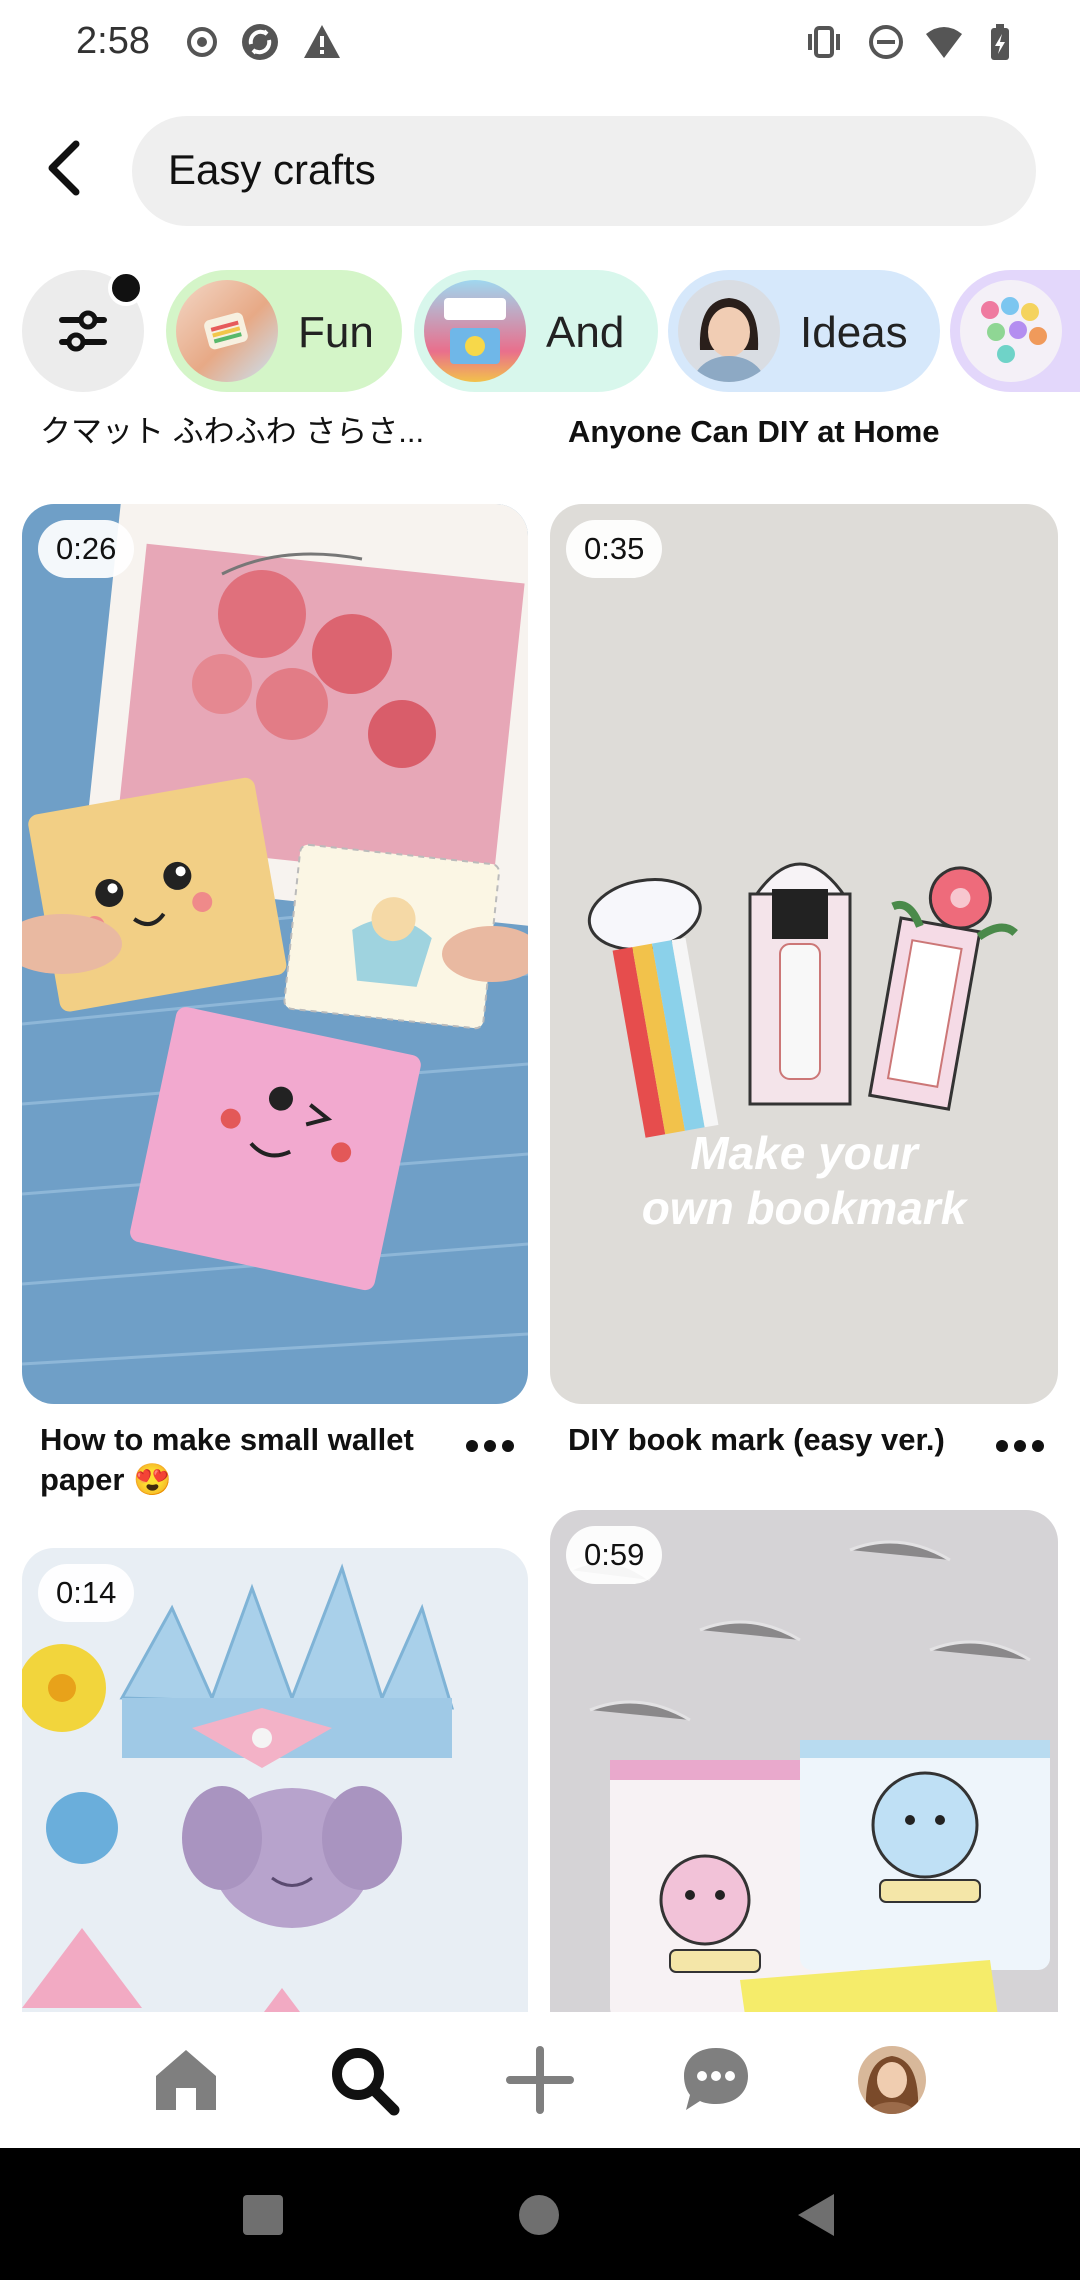 Image resolution: width=1080 pixels, height=2280 pixels. Describe the element at coordinates (86, 1593) in the screenshot. I see `duration-badge: 0:14` at that location.